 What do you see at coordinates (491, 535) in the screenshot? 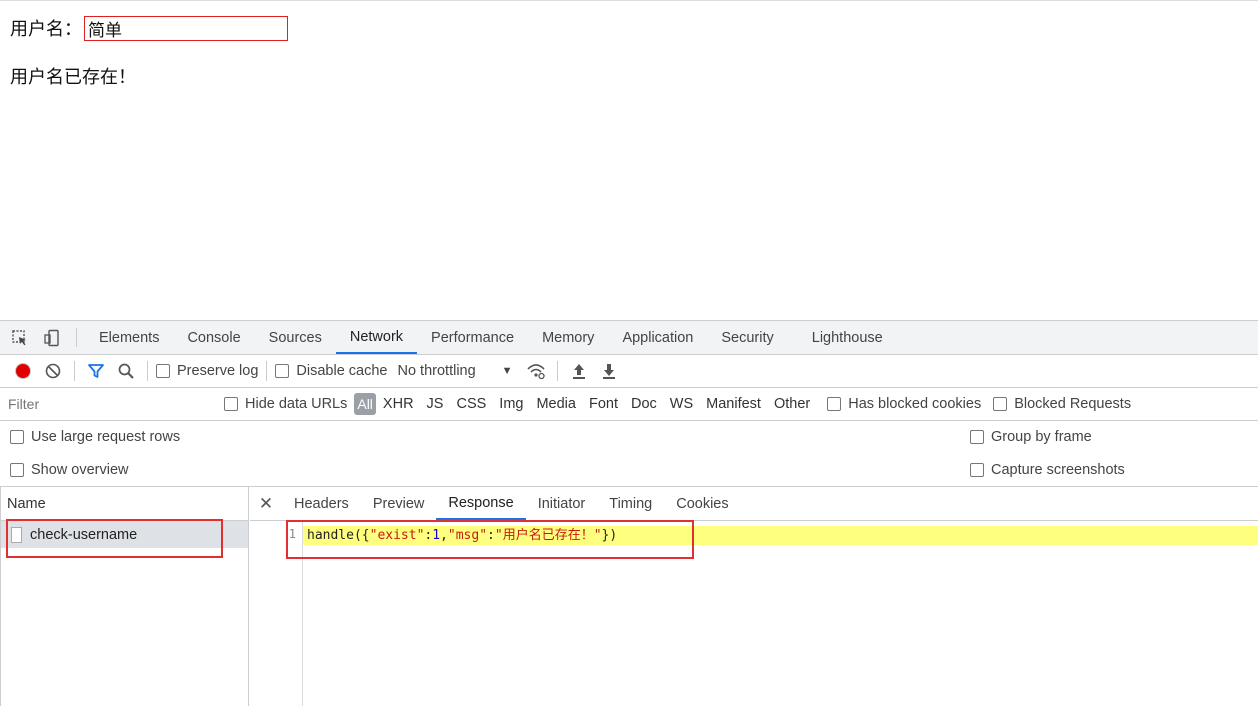
I see `code-colon: :` at bounding box center [491, 535].